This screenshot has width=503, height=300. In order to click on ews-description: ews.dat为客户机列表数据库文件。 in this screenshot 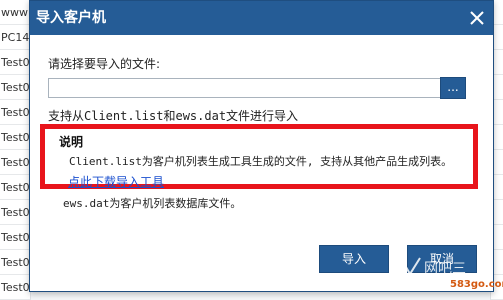, I will do `click(152, 203)`.